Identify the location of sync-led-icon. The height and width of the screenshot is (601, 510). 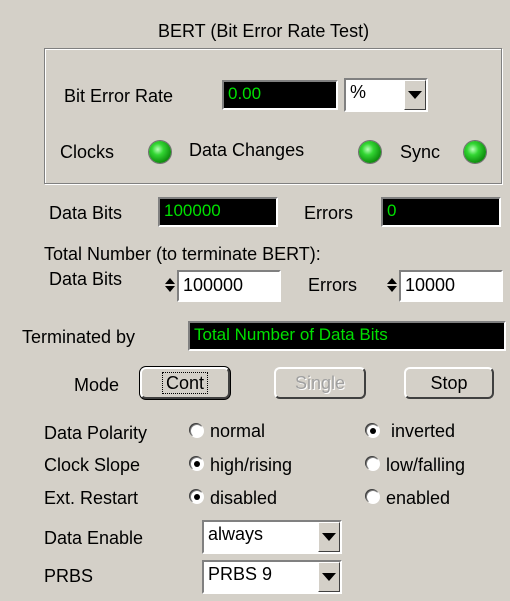
(475, 152).